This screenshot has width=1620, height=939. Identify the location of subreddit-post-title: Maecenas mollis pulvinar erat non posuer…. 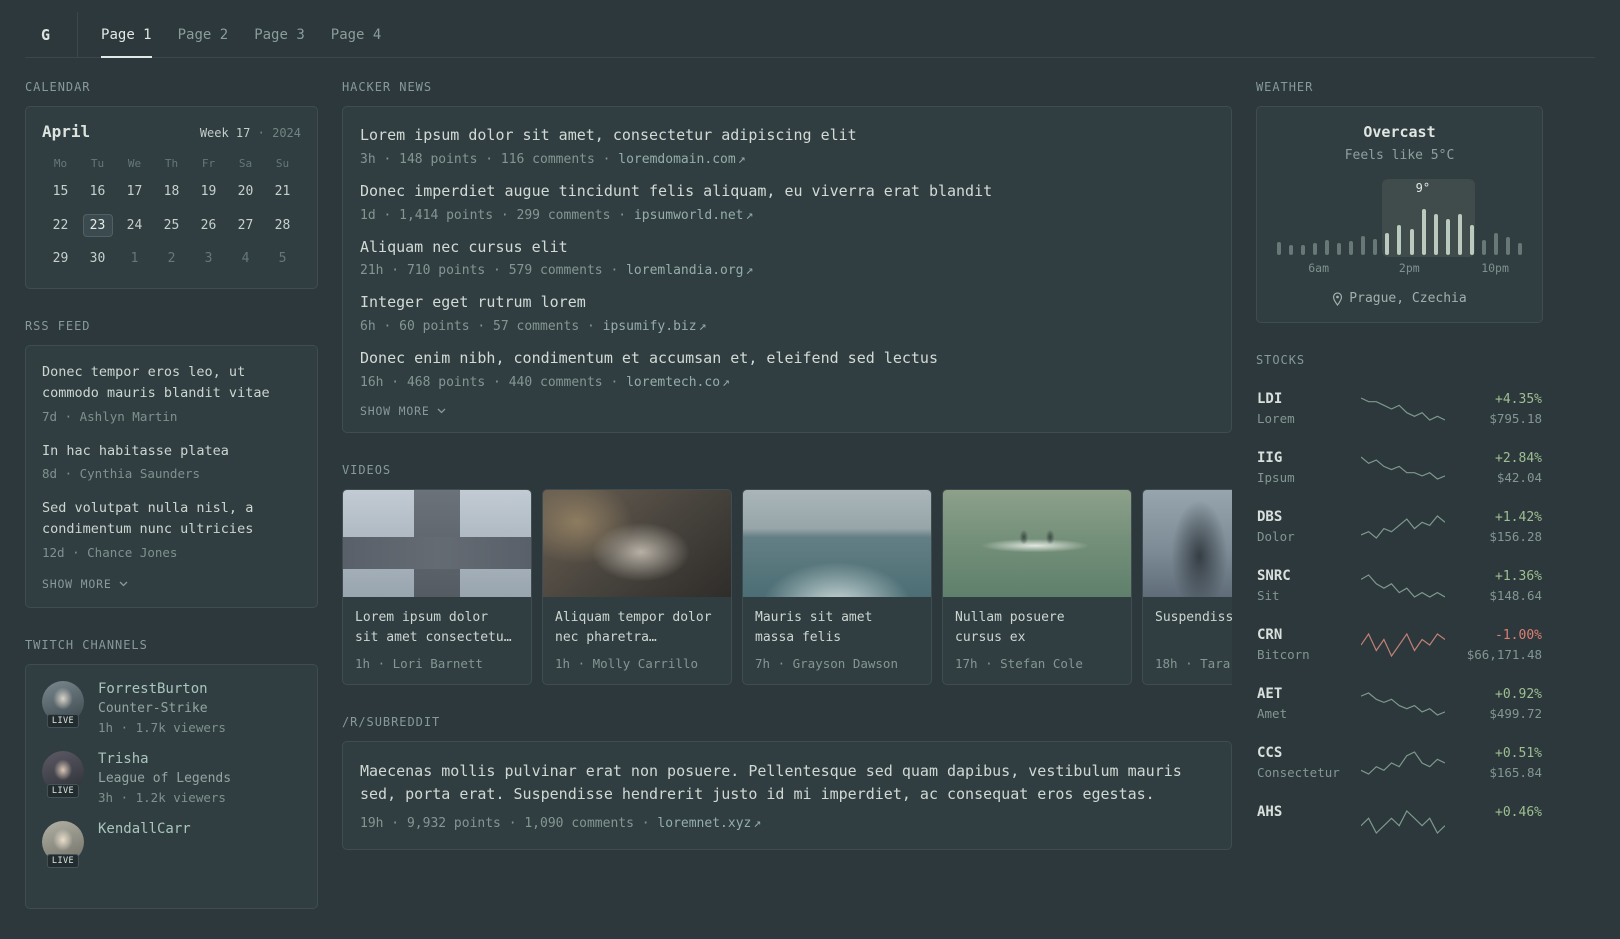
(787, 783).